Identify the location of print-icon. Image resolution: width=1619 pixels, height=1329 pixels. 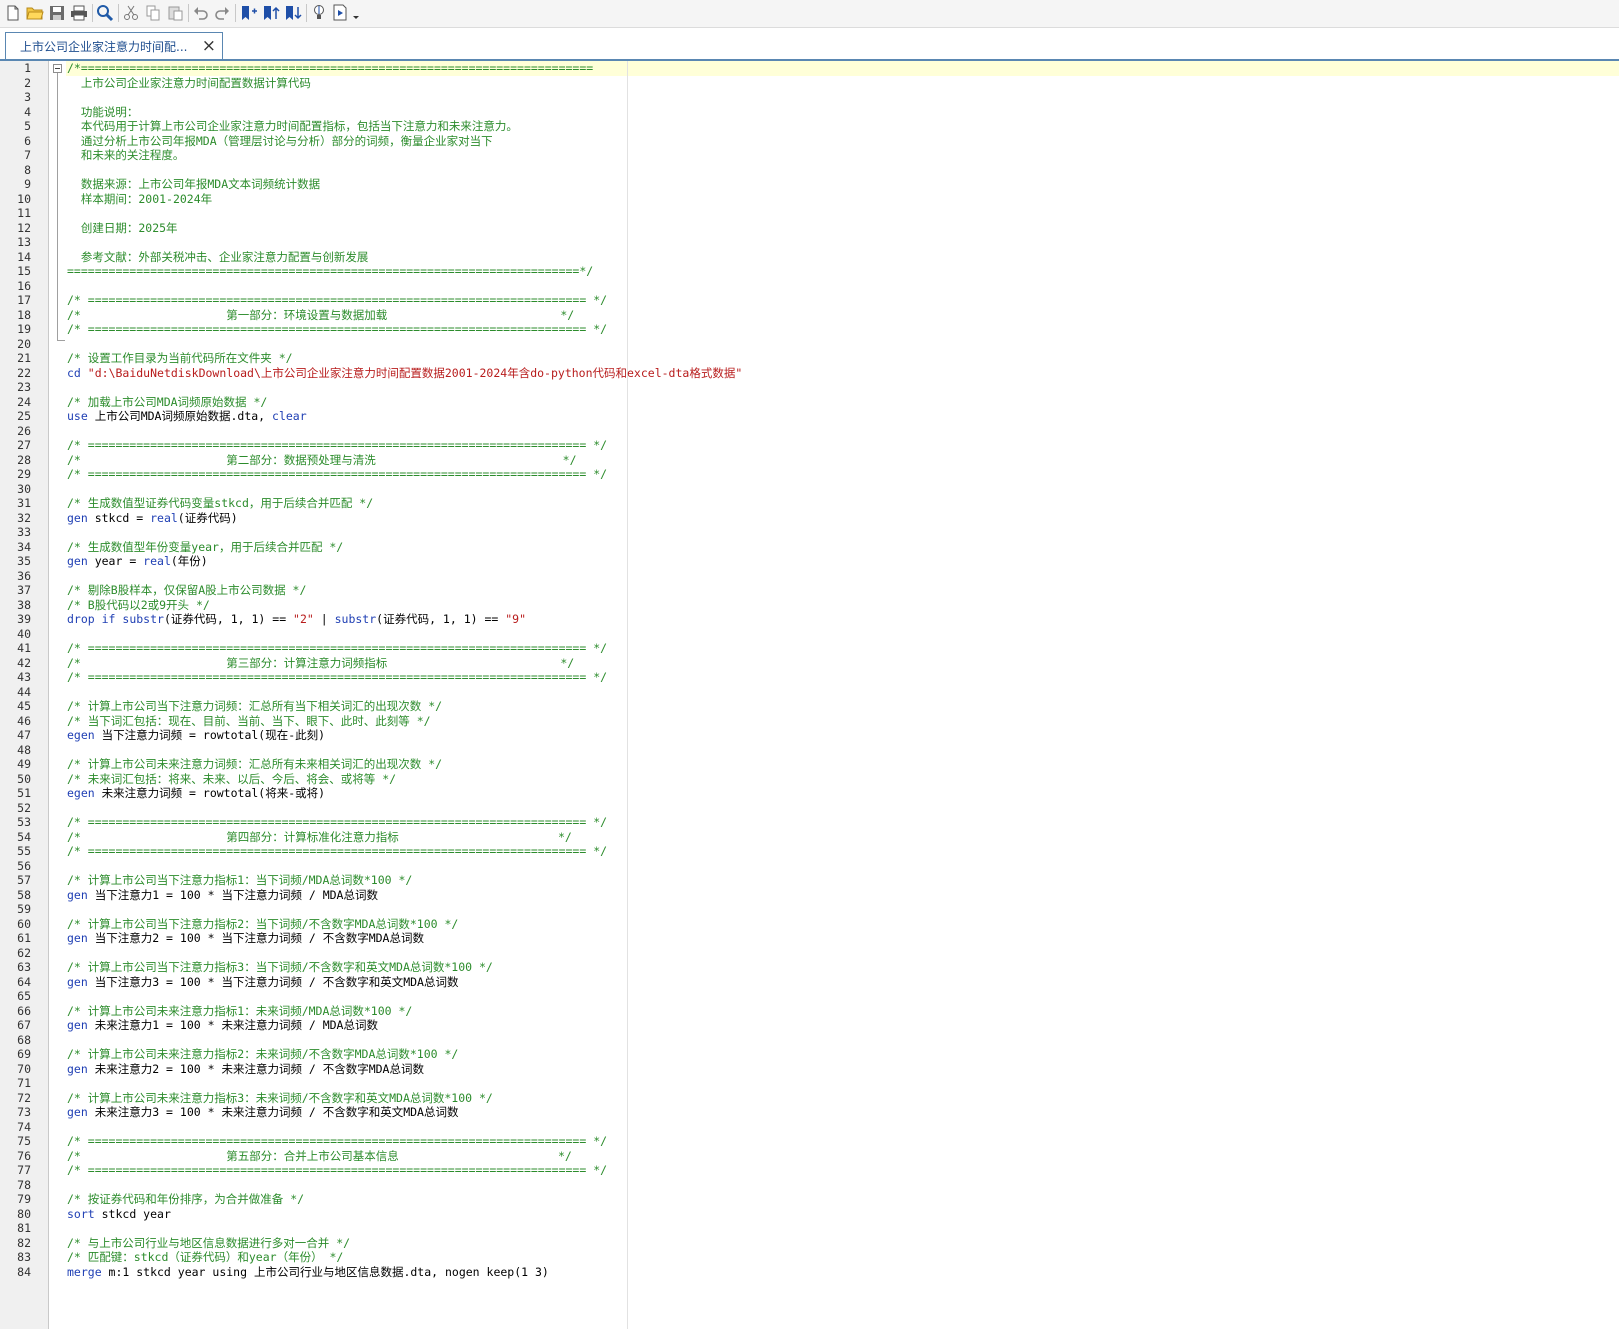
(79, 13).